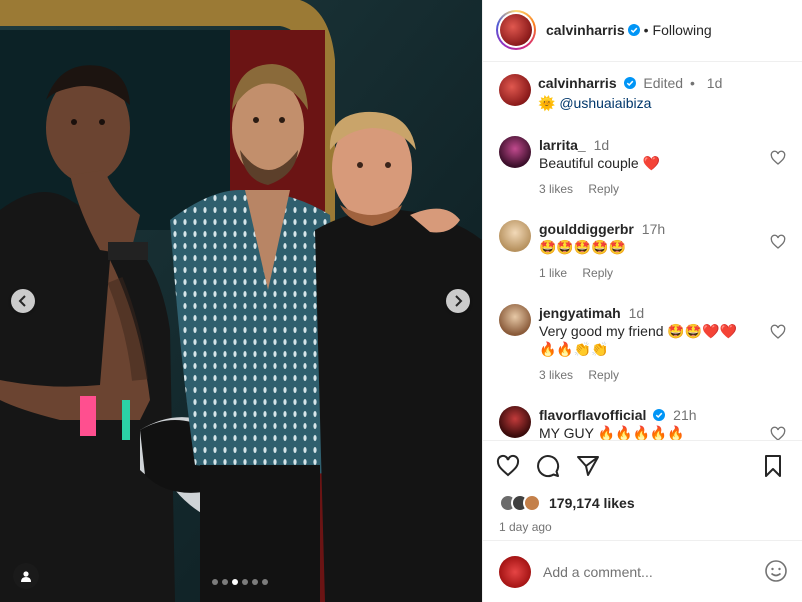  I want to click on heart-icon, so click(508, 465).